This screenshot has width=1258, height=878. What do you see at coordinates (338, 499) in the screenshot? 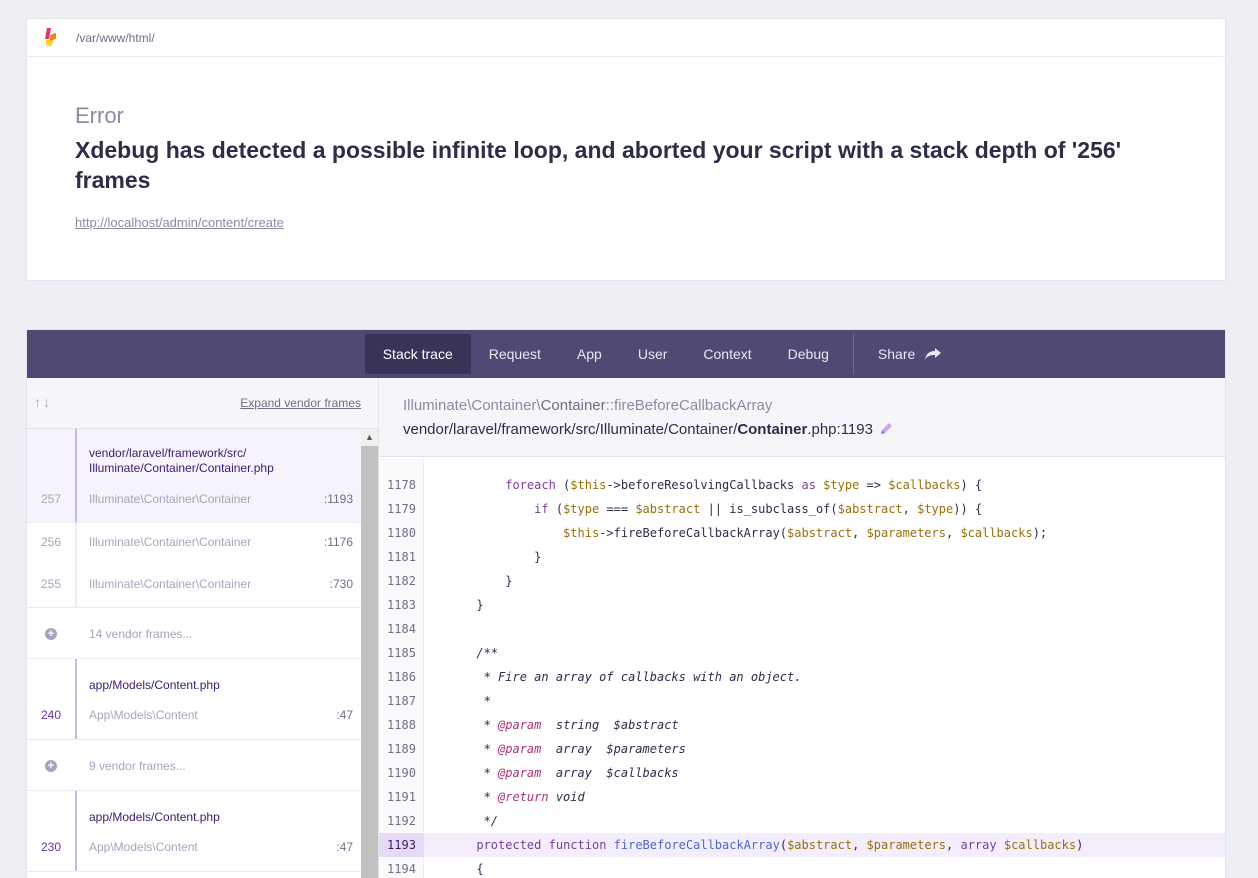
I see `frame-line: :1193` at bounding box center [338, 499].